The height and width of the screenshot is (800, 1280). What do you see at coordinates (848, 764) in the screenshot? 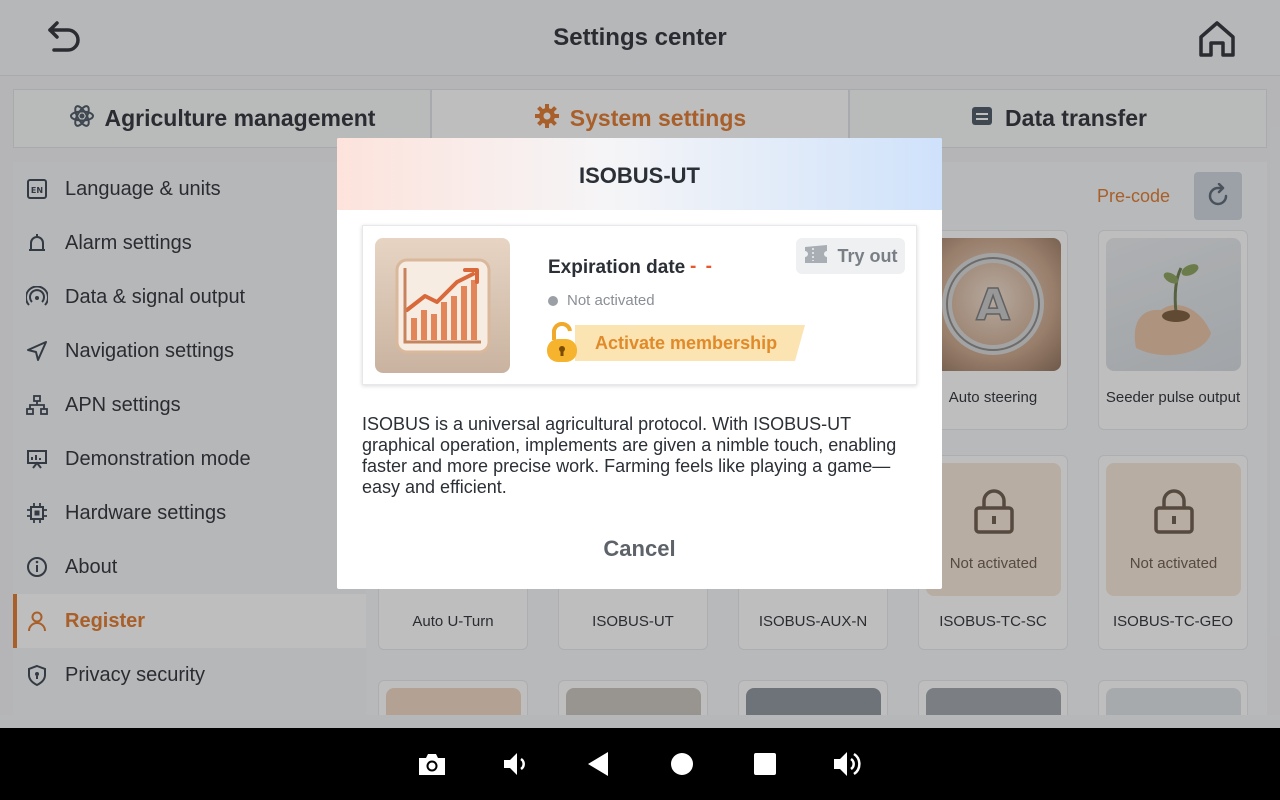
I see `volume-up-icon` at bounding box center [848, 764].